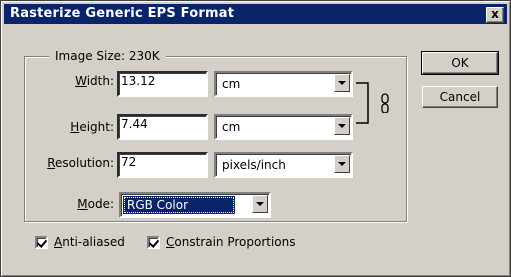 The image size is (511, 277). I want to click on resolution-value: 72, so click(129, 162).